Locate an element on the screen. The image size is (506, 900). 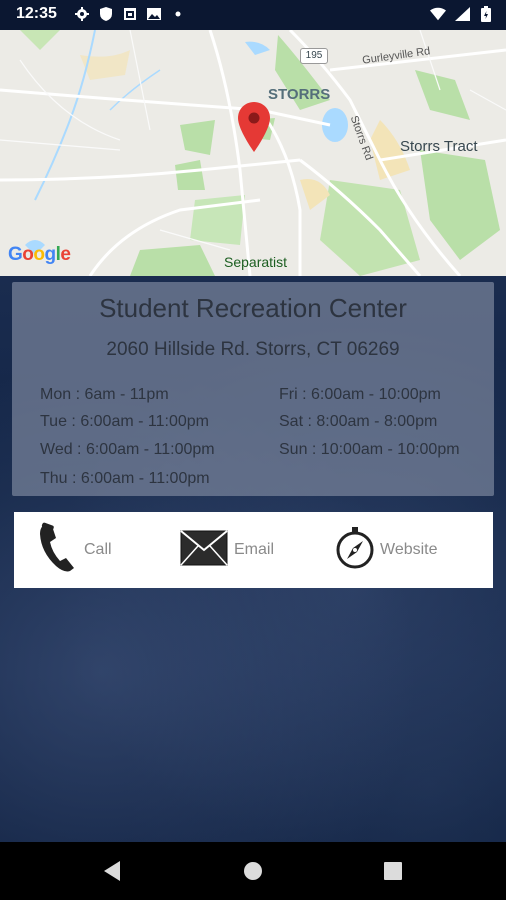
route-shield: 195 is located at coordinates (314, 56).